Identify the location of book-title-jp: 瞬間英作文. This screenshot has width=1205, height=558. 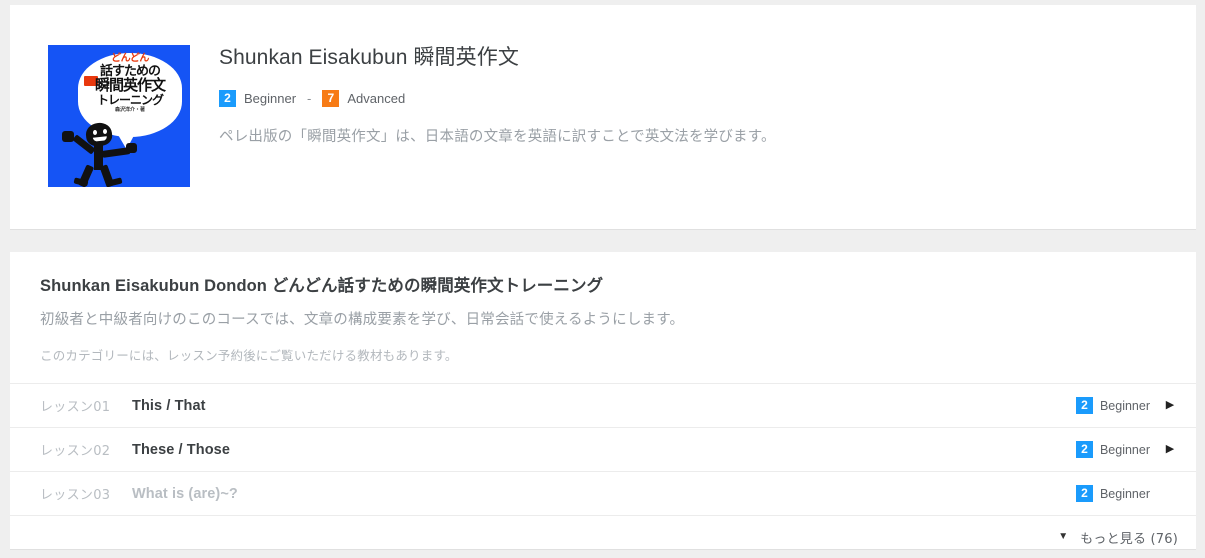
(466, 57).